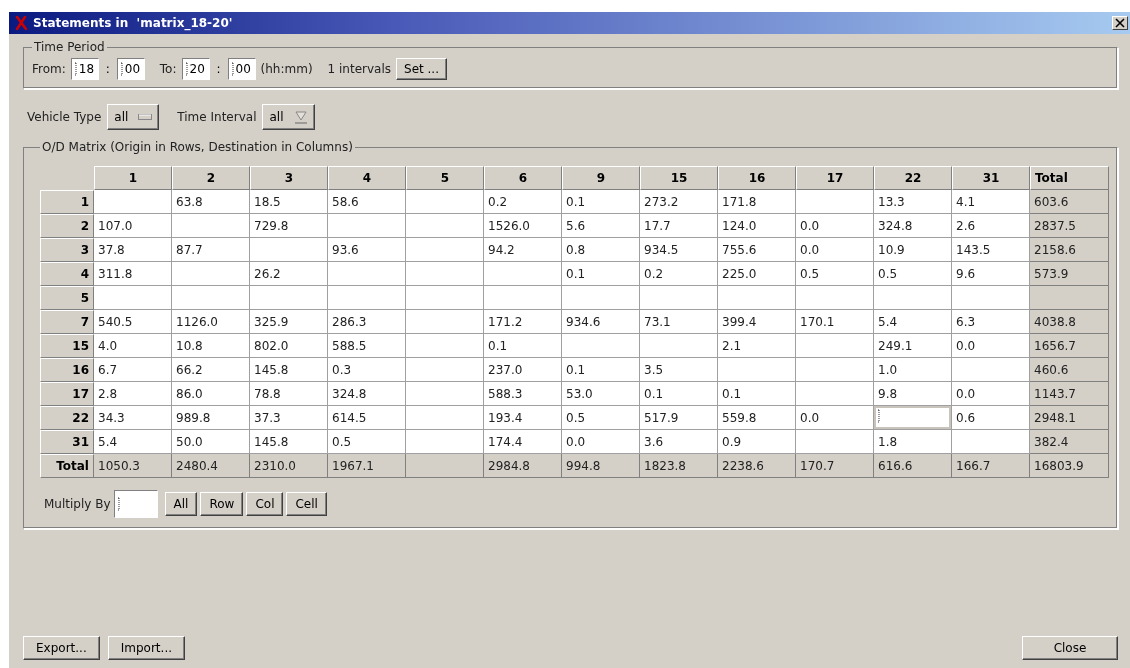 The width and height of the screenshot is (1130, 668). What do you see at coordinates (367, 418) in the screenshot?
I see `table-cell: 614.5` at bounding box center [367, 418].